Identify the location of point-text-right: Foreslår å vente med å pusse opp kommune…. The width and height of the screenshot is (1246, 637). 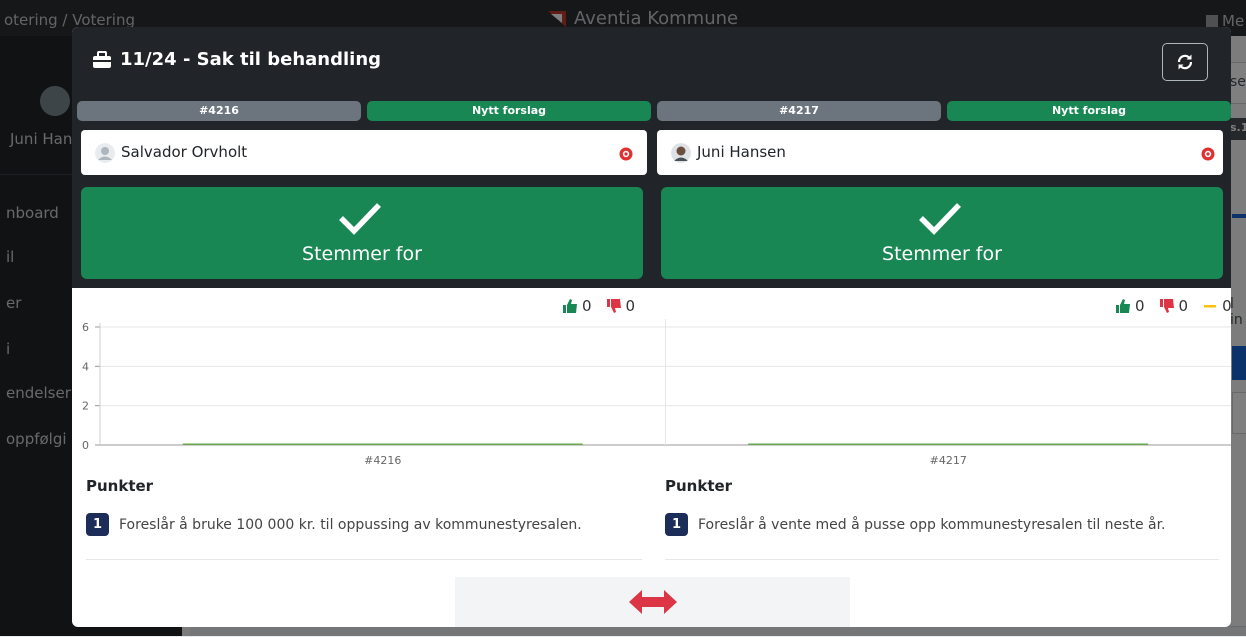
(932, 524).